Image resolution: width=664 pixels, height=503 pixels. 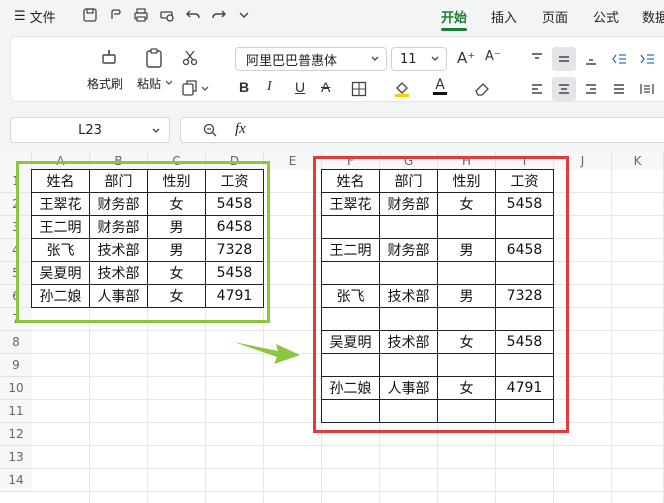 What do you see at coordinates (466, 181) in the screenshot?
I see `right-table-header-cell: 性别` at bounding box center [466, 181].